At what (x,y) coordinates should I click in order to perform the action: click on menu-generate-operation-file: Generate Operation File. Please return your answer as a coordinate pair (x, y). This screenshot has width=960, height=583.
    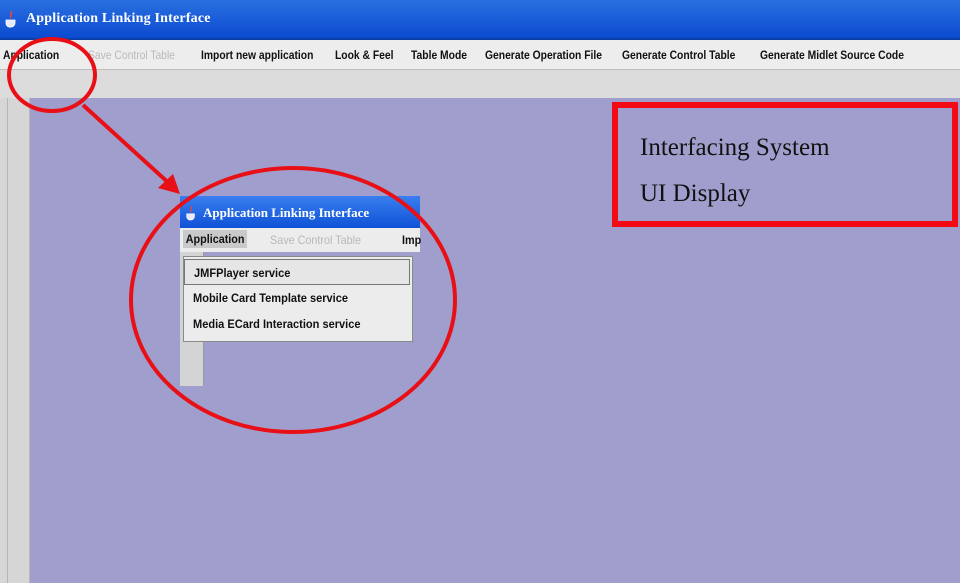
    Looking at the image, I should click on (543, 55).